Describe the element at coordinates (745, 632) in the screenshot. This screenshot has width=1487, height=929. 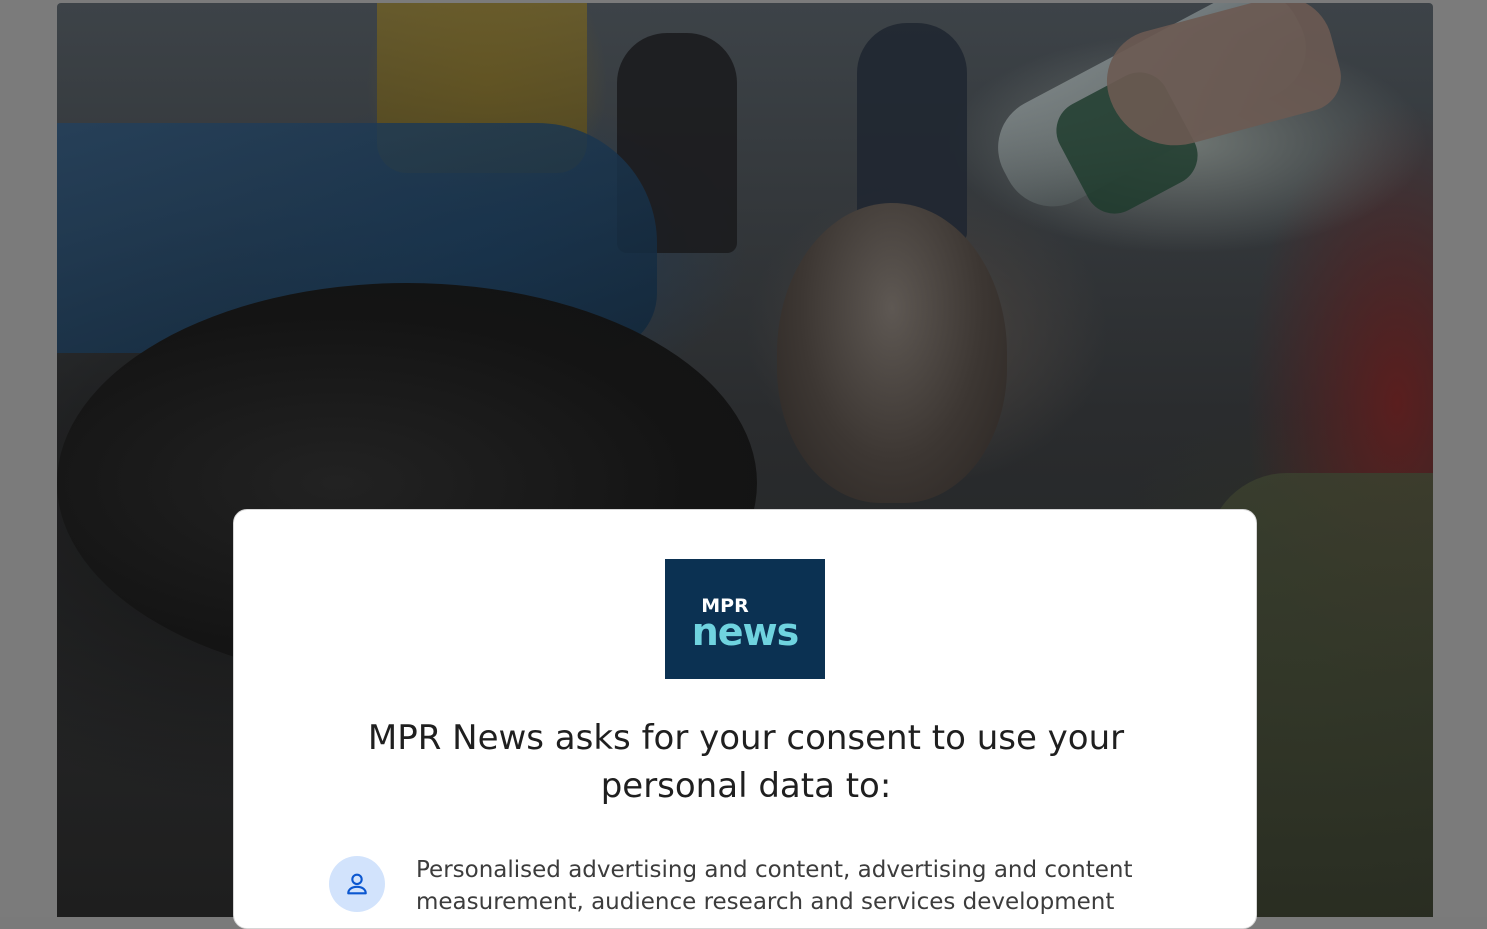
I see `logo-text-news: news` at that location.